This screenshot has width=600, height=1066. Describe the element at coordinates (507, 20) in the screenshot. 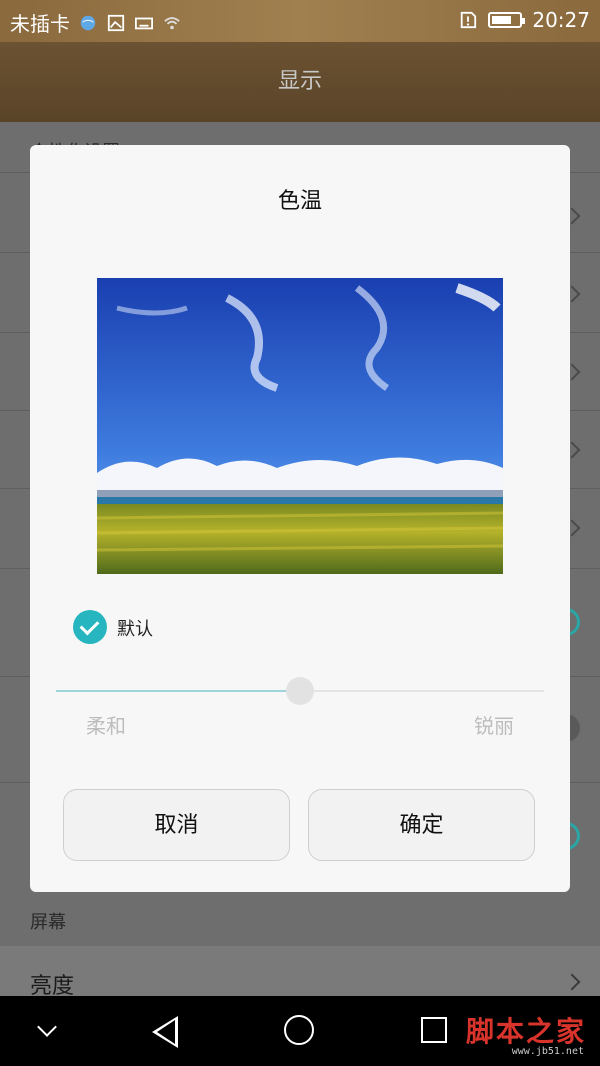

I see `battery-icon` at that location.